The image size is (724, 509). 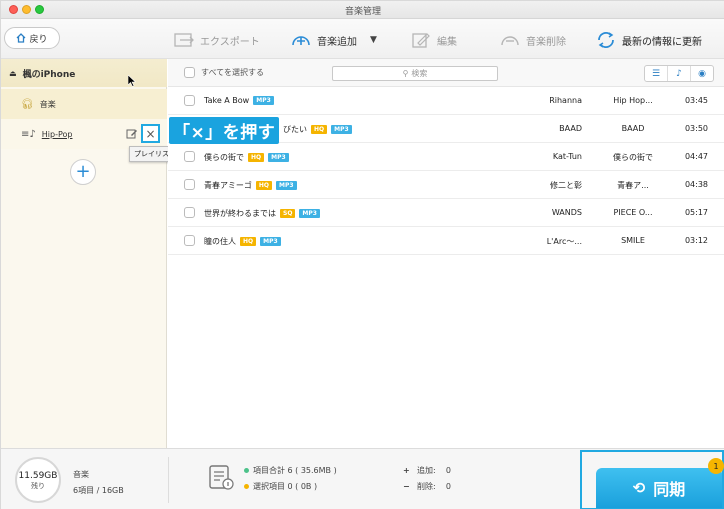 I want to click on sync-button: ⟲ 同期, so click(x=659, y=488).